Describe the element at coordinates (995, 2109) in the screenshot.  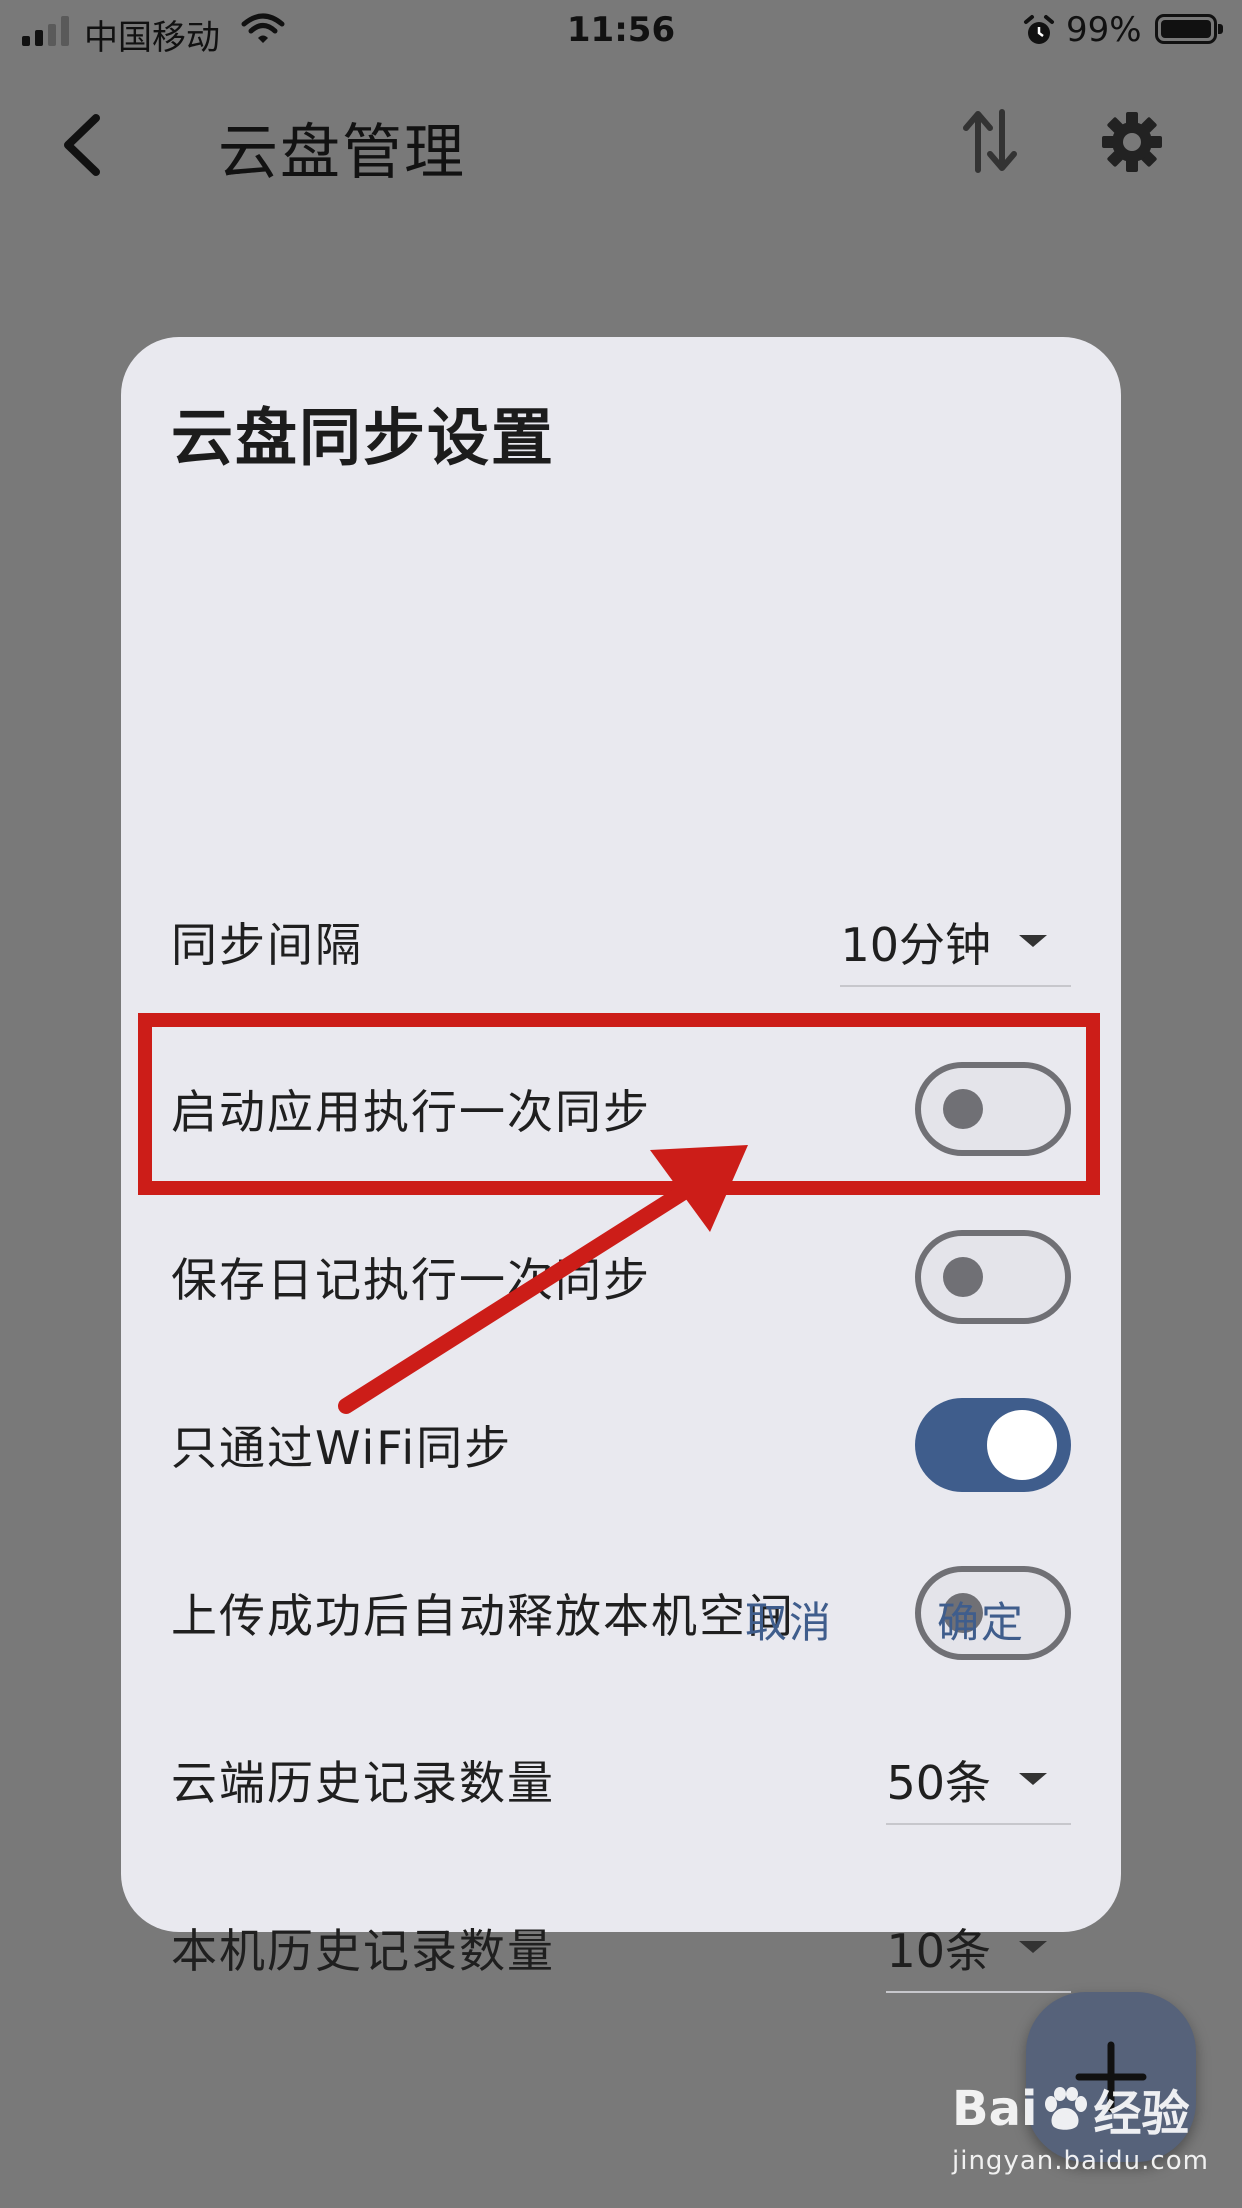
I see `watermark-brand-left: Bai` at that location.